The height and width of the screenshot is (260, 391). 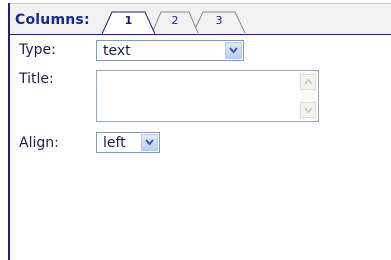 I want to click on scroll-down-button, so click(x=308, y=110).